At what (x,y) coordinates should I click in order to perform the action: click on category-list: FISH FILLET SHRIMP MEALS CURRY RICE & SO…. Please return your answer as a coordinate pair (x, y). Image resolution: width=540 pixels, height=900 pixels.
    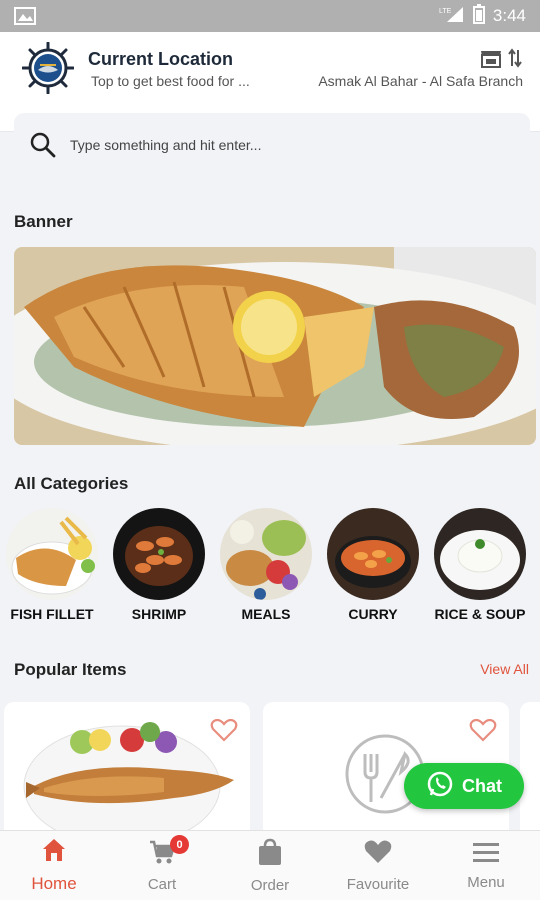
    Looking at the image, I should click on (270, 565).